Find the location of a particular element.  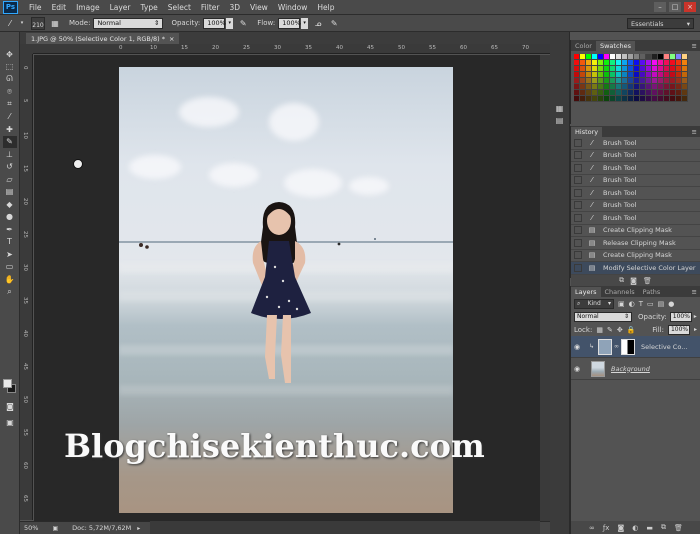

properties-panel-icon: ▤ is located at coordinates (560, 121).